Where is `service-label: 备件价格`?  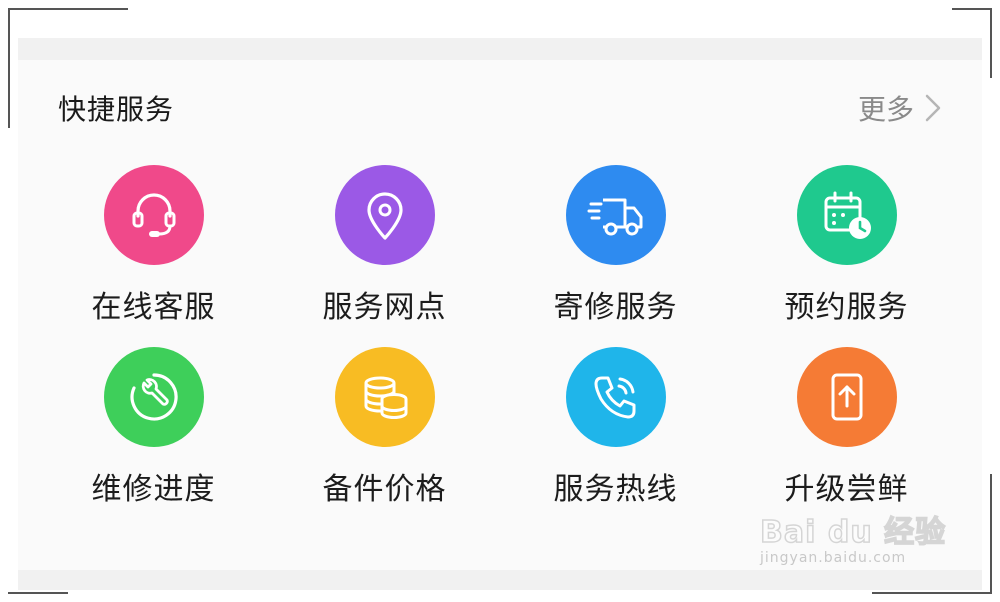 service-label: 备件价格 is located at coordinates (384, 489).